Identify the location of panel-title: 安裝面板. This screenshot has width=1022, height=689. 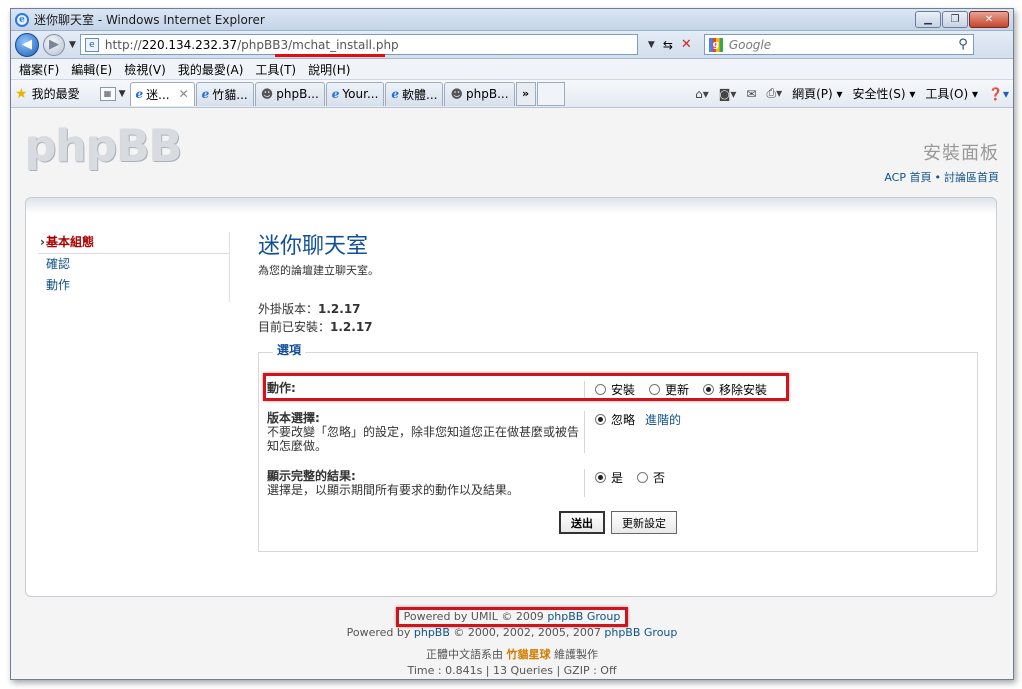
(961, 153).